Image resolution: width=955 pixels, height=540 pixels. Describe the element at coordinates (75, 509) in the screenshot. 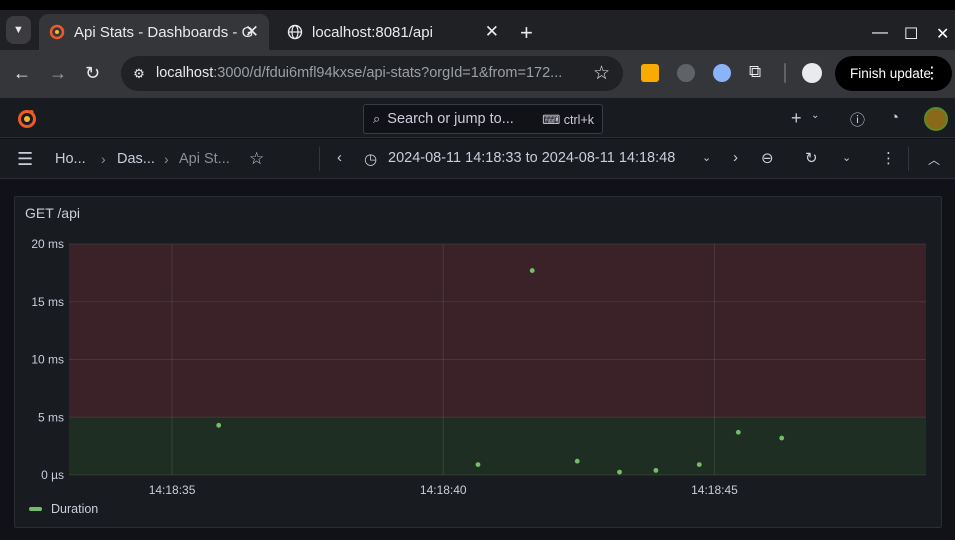

I see `legend-label: Duration` at that location.